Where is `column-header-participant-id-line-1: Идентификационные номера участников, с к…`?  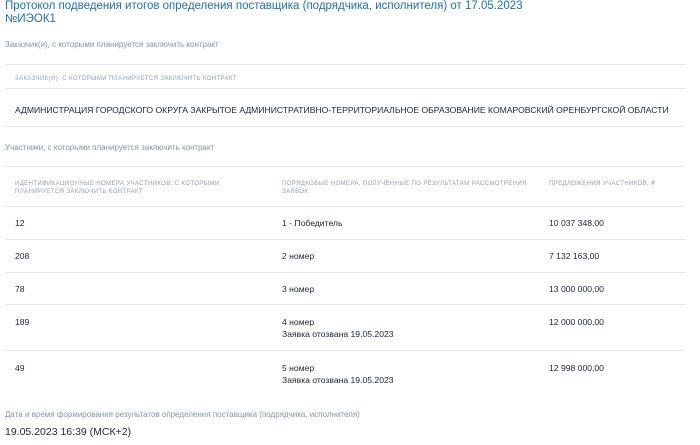 column-header-participant-id-line-1: Идентификационные номера участников, с к… is located at coordinates (117, 184).